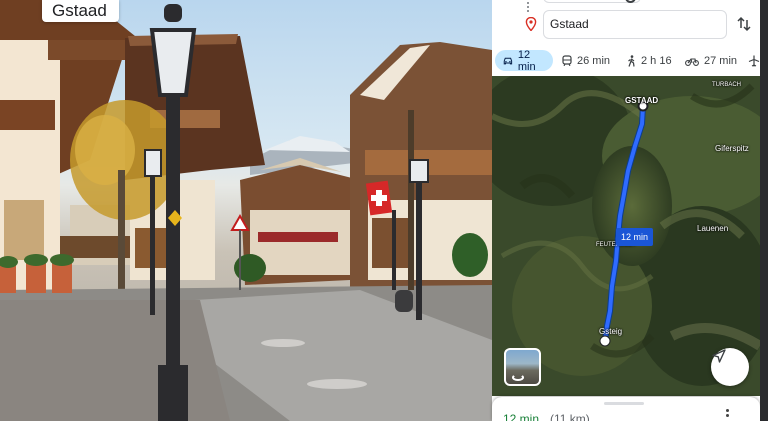  I want to click on mode-driving-label: 12 min, so click(526, 60).